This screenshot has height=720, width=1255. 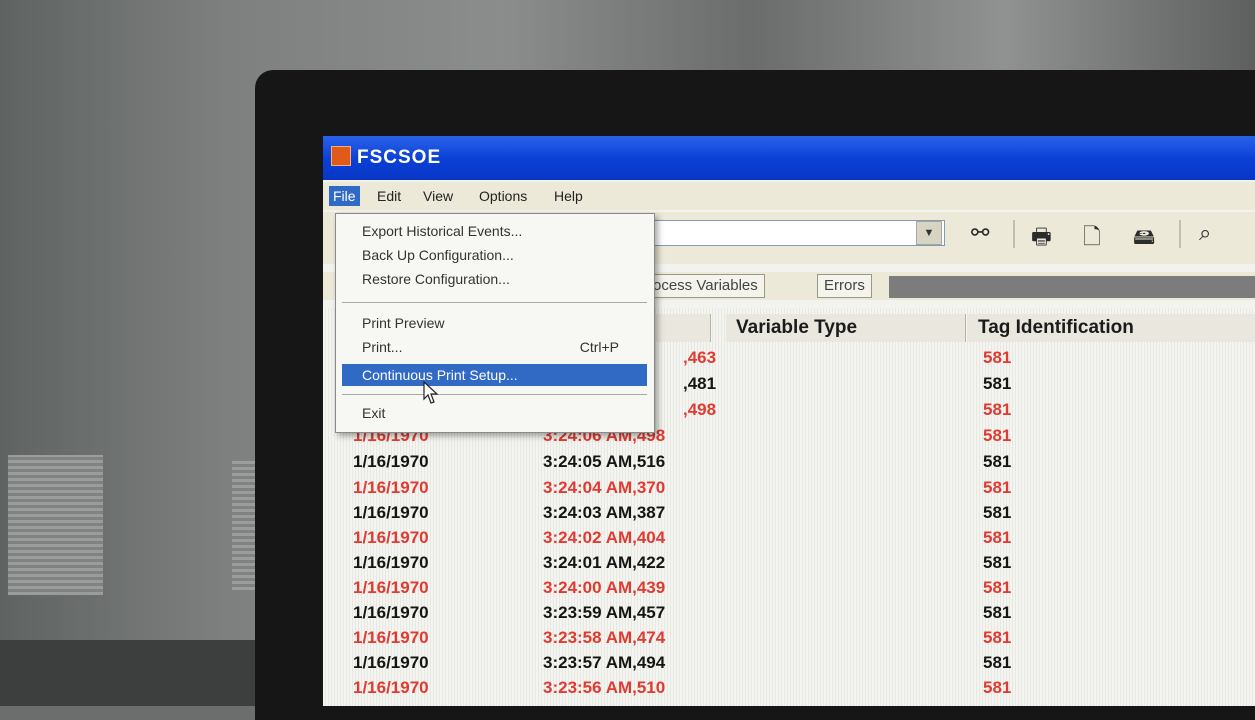 I want to click on menu-bar: File Edit View Options Help, so click(x=789, y=196).